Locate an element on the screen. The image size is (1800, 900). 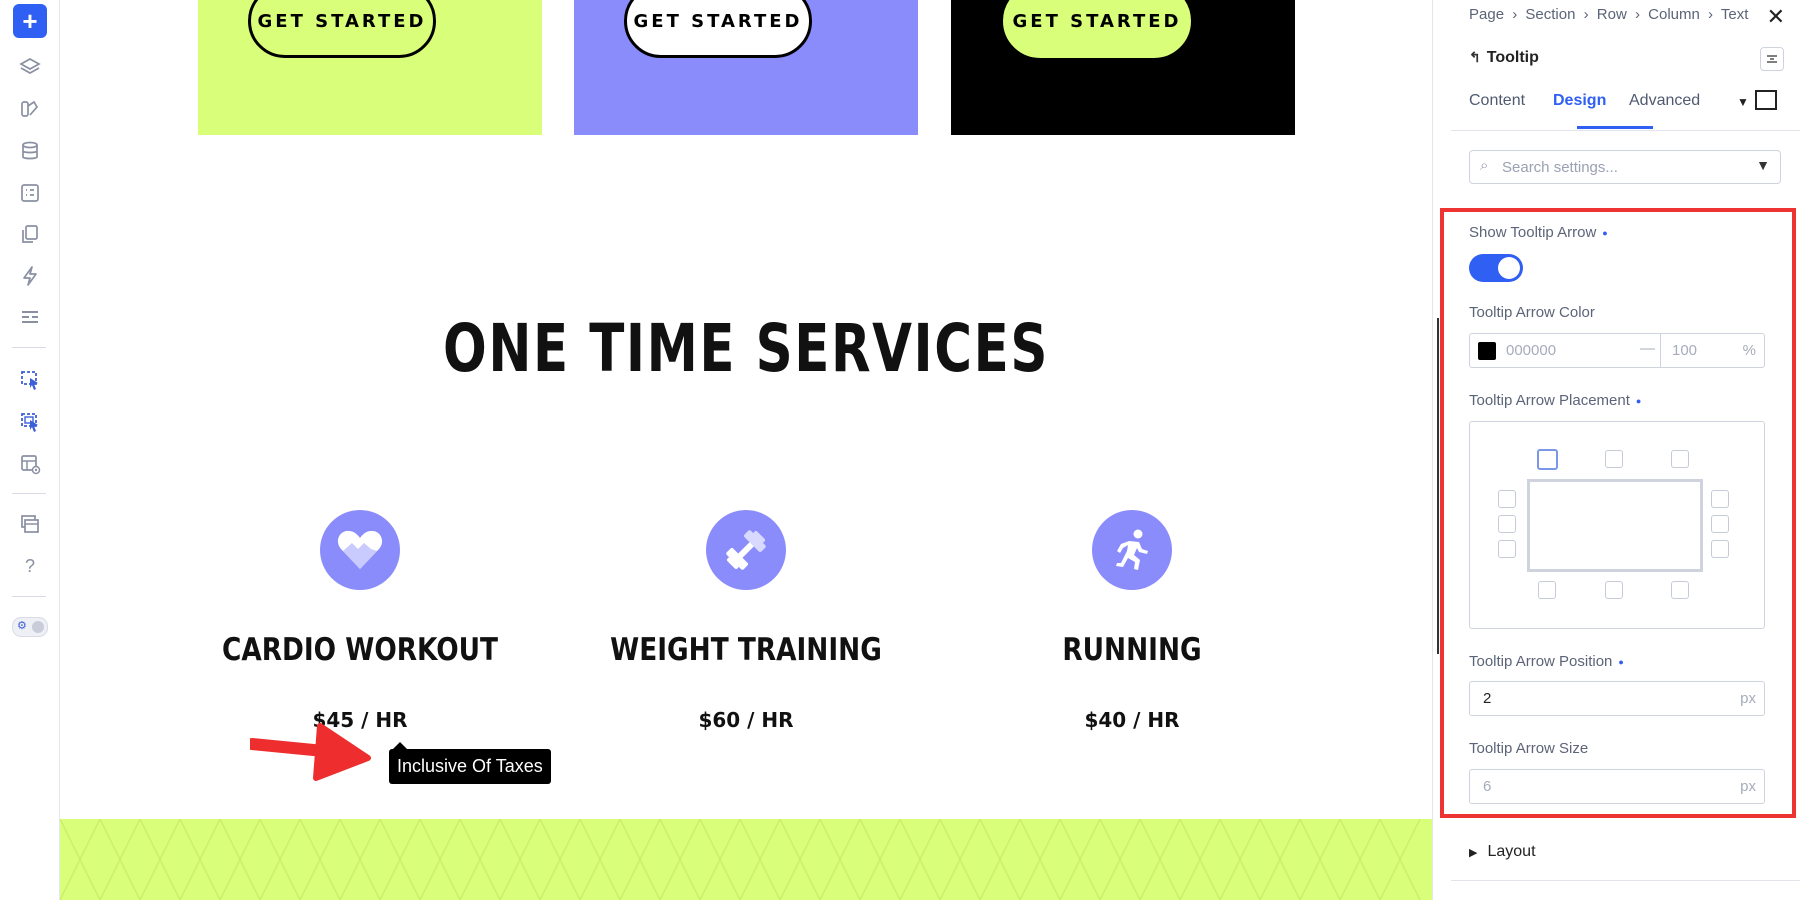
lightning-icon is located at coordinates (30, 276).